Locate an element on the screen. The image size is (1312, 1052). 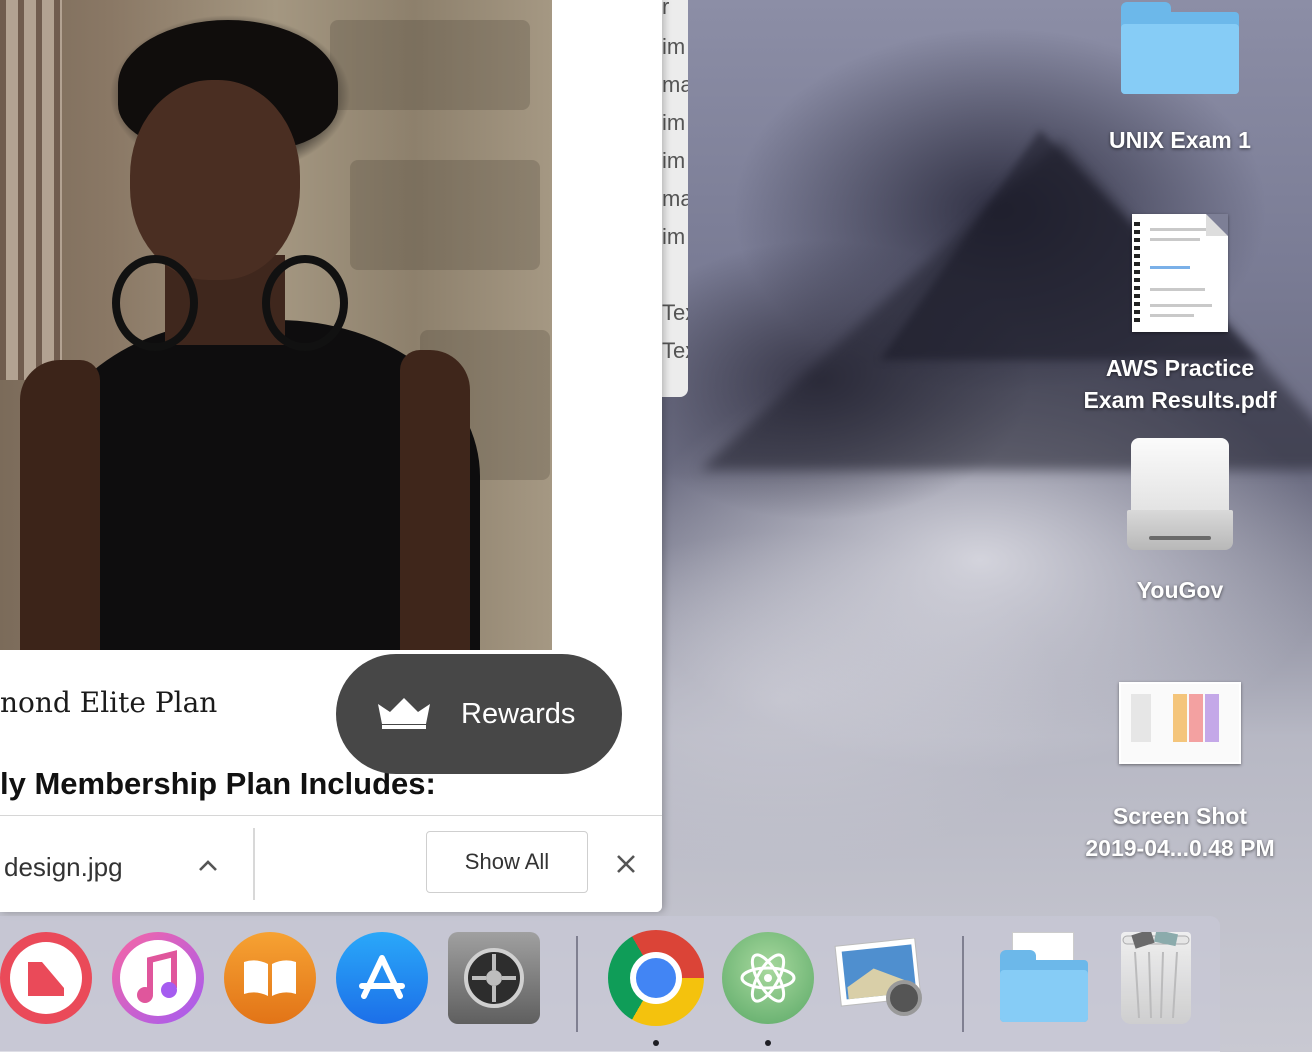
news-app-icon is located at coordinates (46, 978).